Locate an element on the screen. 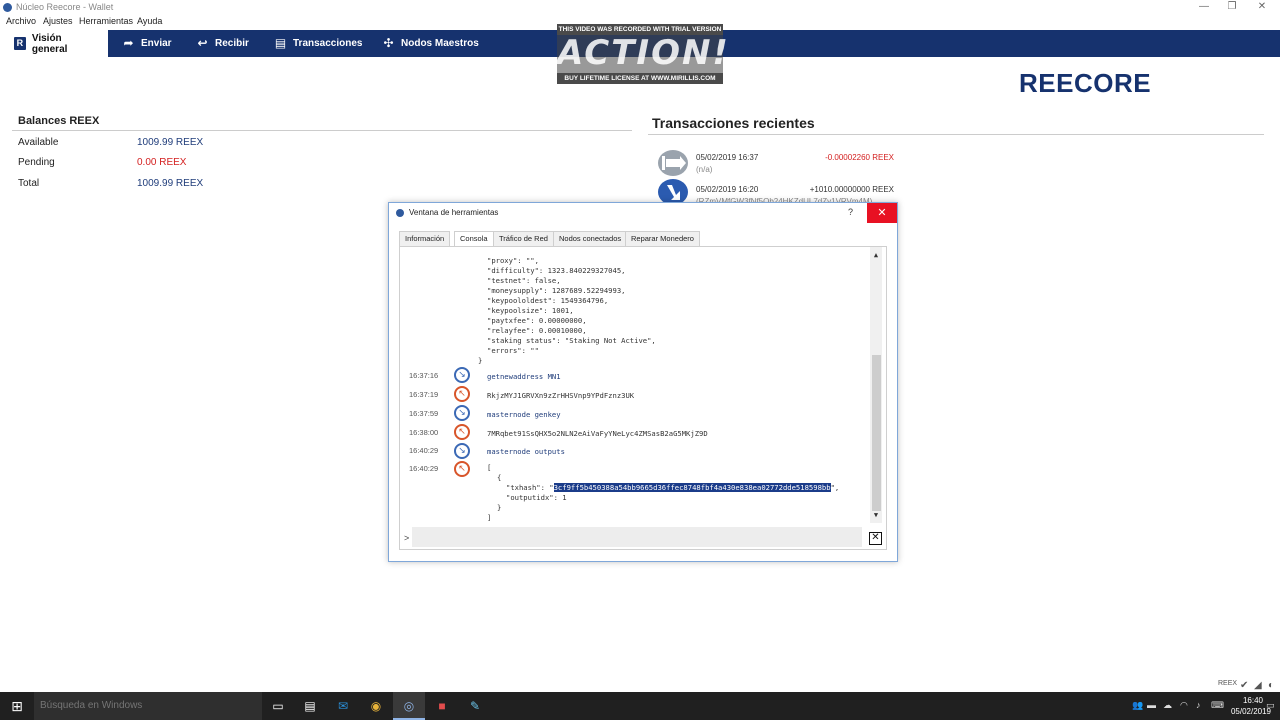 This screenshot has width=1280, height=720. console-reply: { is located at coordinates (499, 477).